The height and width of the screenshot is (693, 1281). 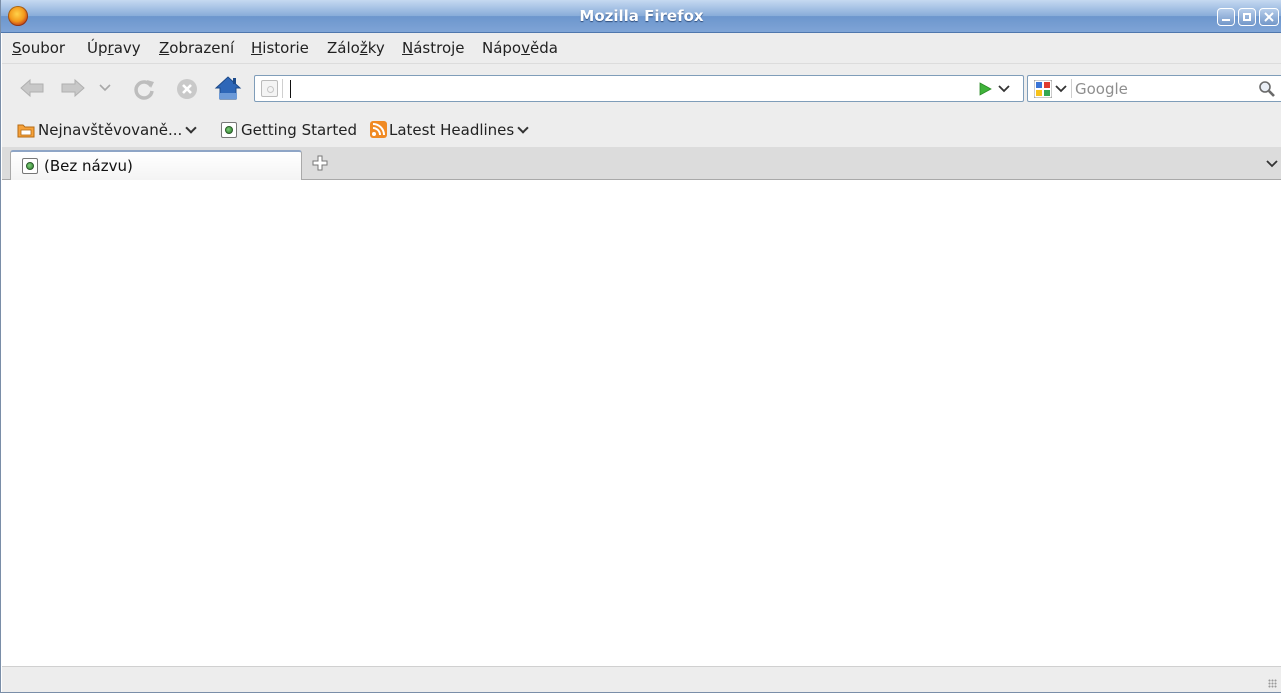 What do you see at coordinates (88, 166) in the screenshot?
I see `tab-label: (Bez názvu)` at bounding box center [88, 166].